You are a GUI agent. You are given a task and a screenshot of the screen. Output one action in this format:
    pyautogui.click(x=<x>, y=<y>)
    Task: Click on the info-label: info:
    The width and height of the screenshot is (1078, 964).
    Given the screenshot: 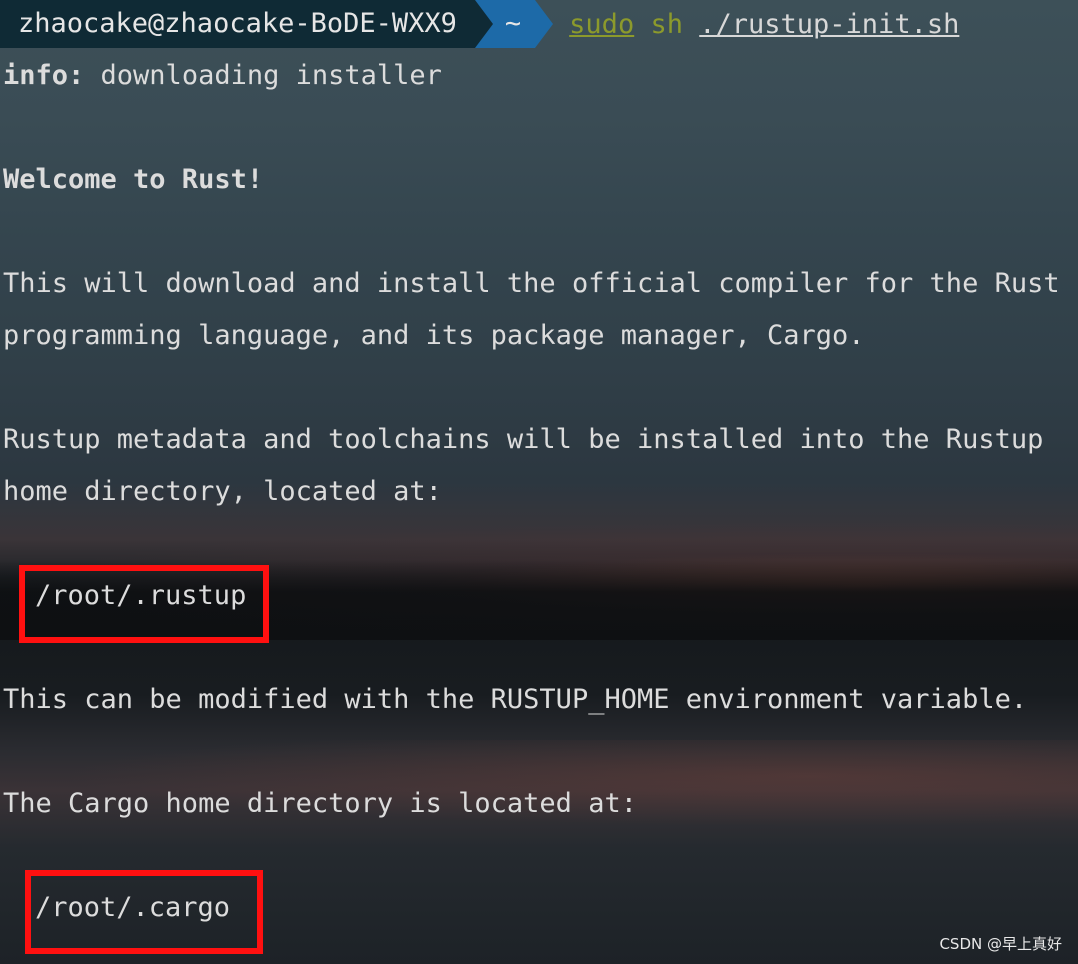 What is the action you would take?
    pyautogui.click(x=44, y=75)
    